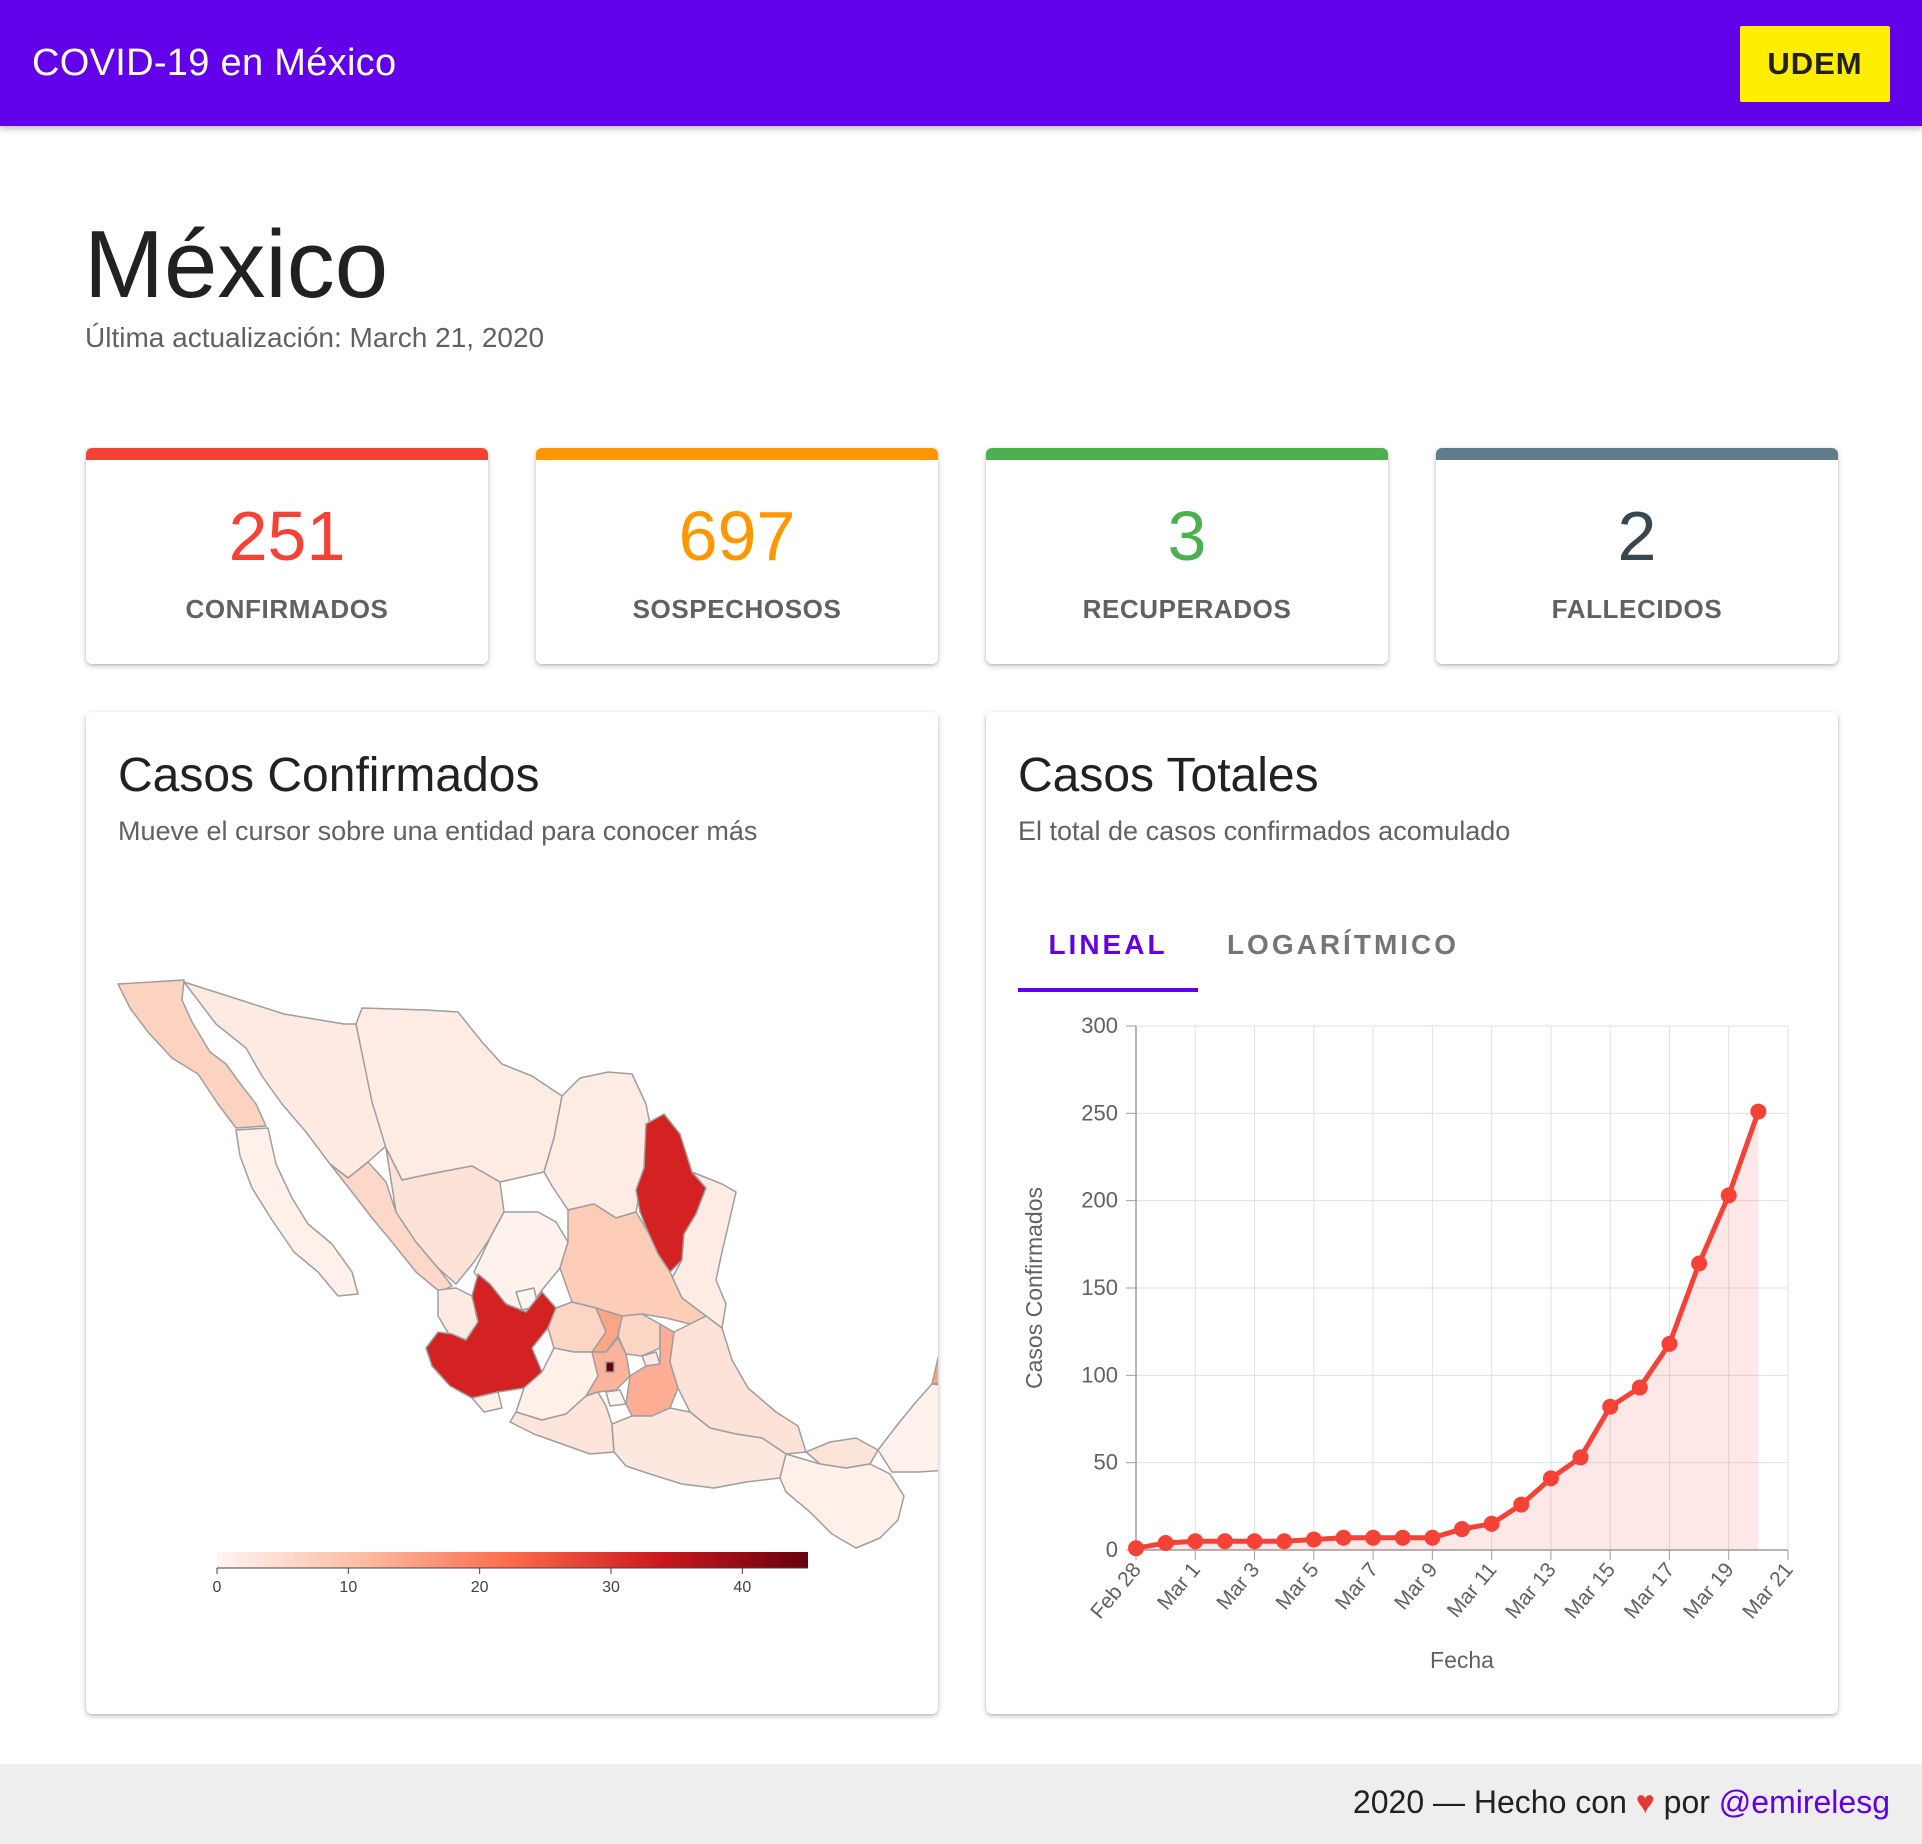  What do you see at coordinates (1447, 1330) in the screenshot?
I see `series-area` at bounding box center [1447, 1330].